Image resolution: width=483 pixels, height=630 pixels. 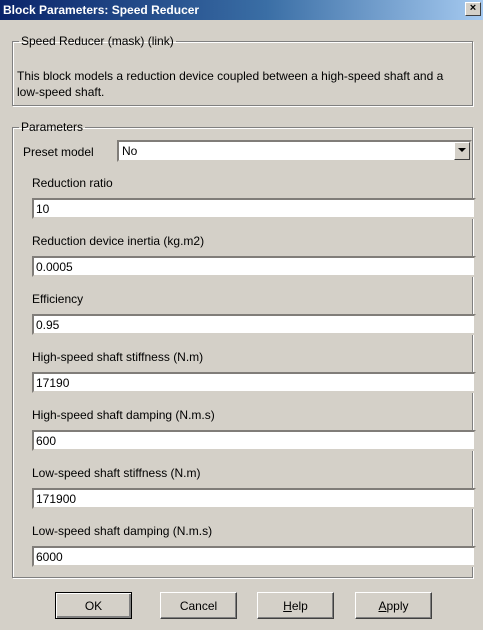 I want to click on reduction-inertia-field, so click(x=254, y=266).